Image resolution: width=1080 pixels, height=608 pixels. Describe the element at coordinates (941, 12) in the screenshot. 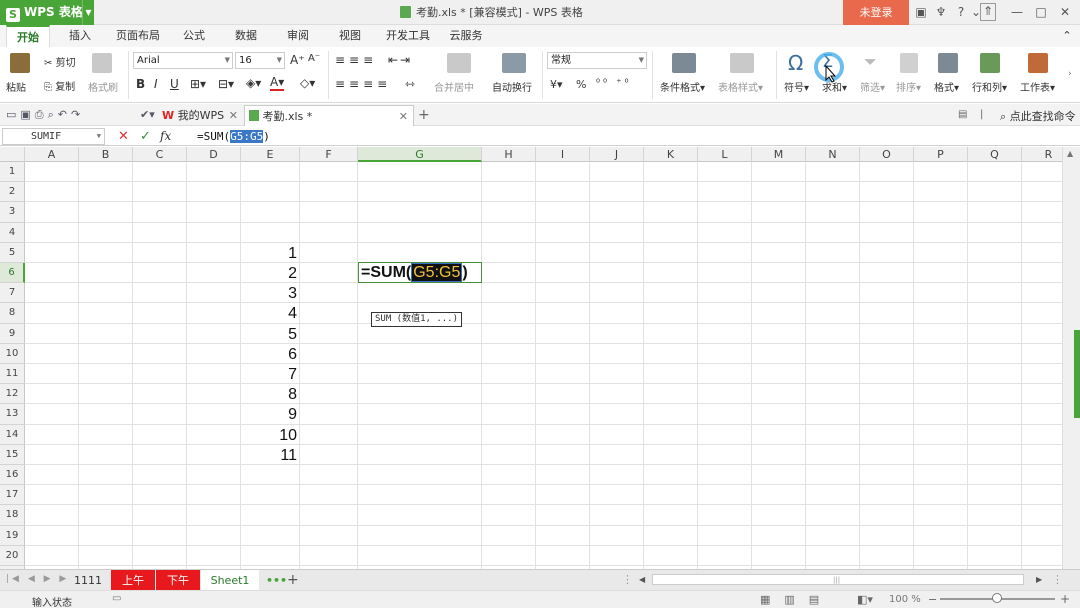

I see `shirt-icon: ♆` at that location.